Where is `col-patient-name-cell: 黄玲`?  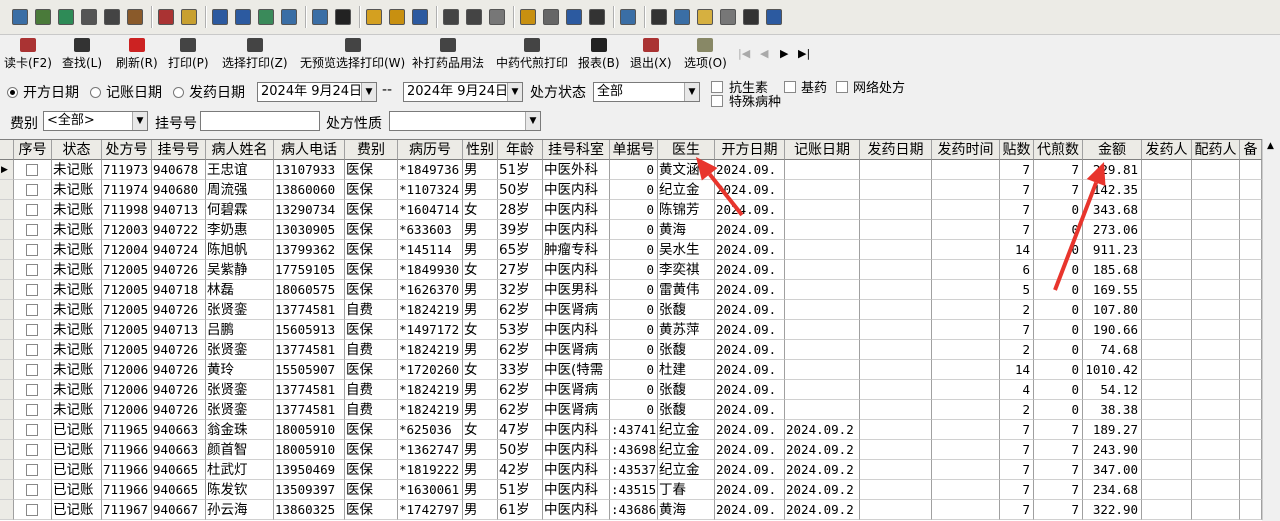
col-patient-name-cell: 黄玲 is located at coordinates (240, 370).